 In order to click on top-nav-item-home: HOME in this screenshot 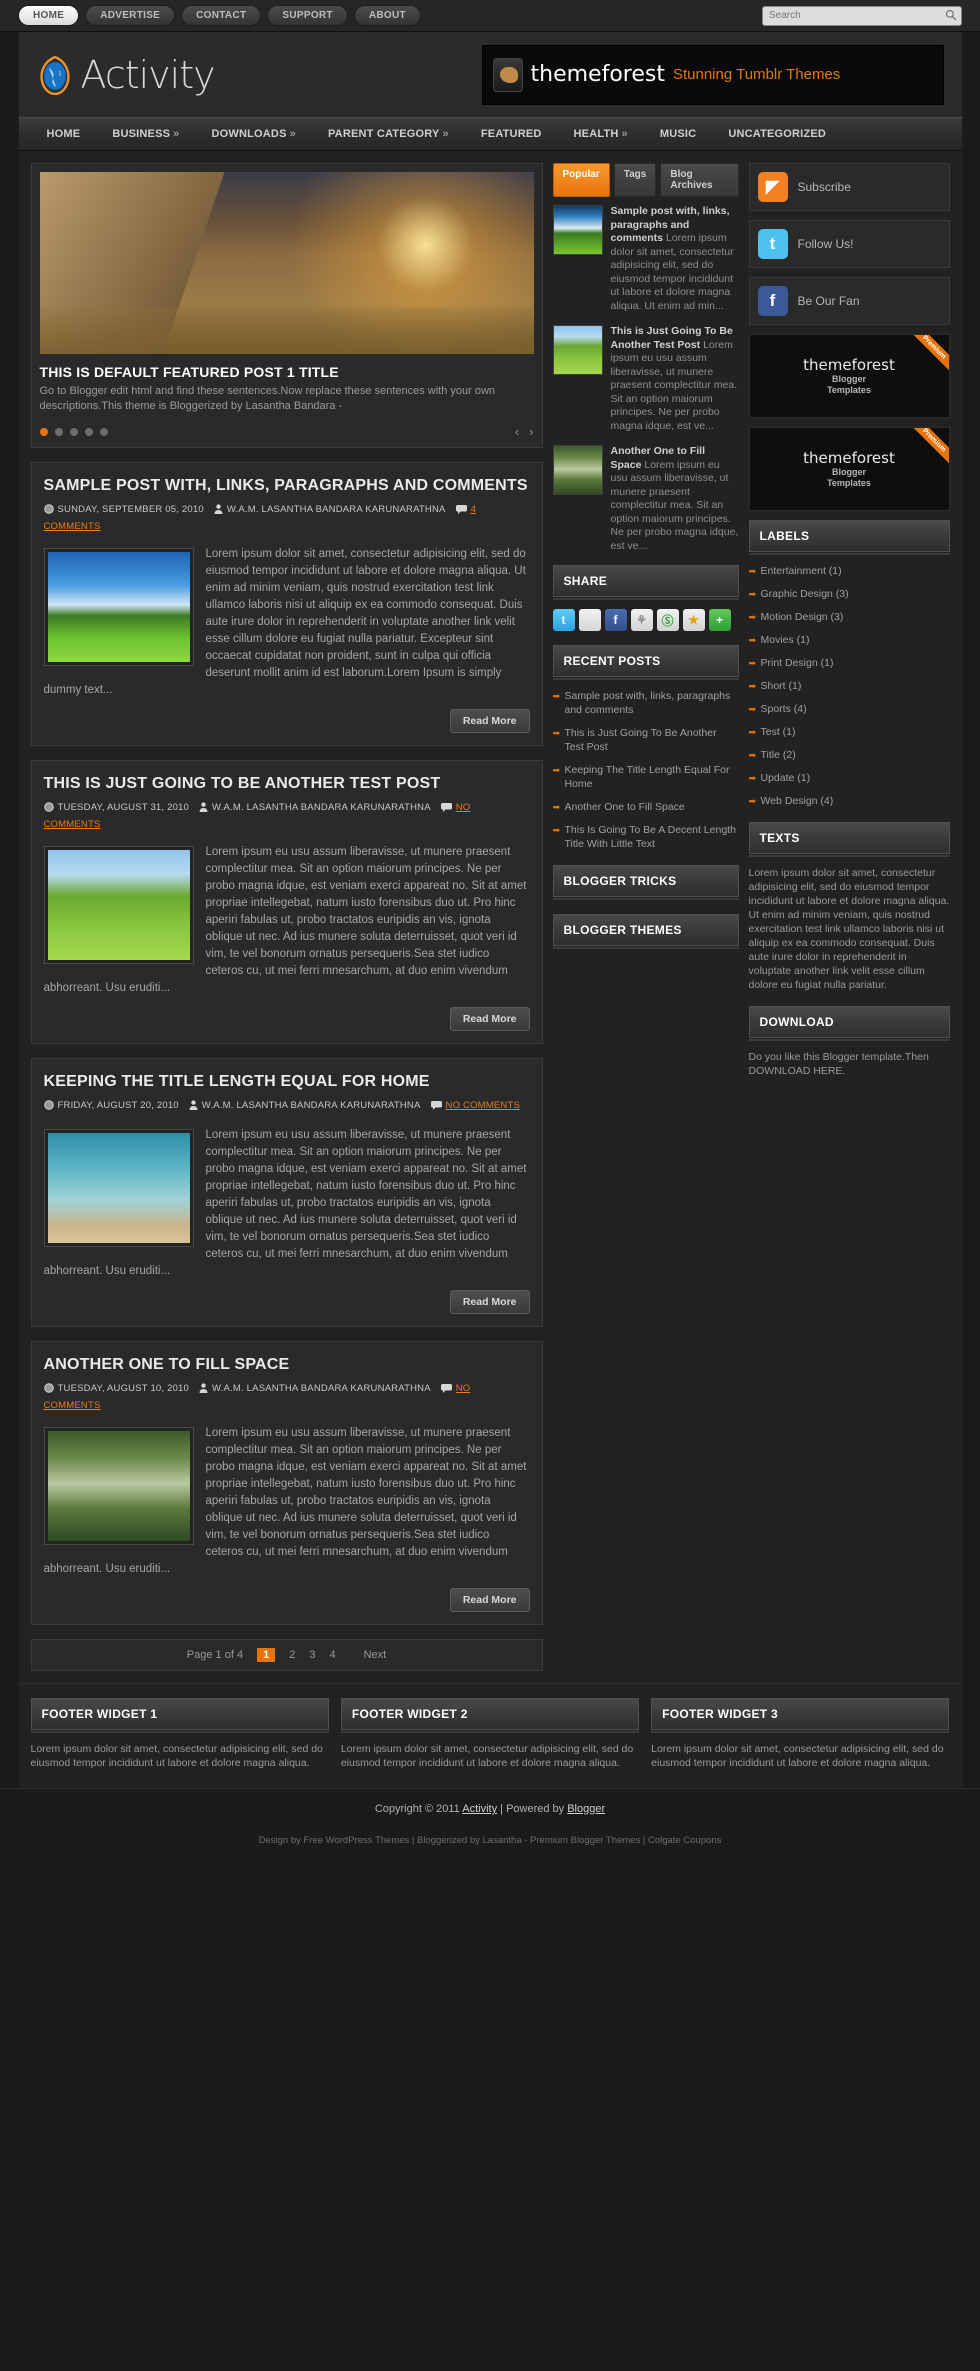, I will do `click(49, 15)`.